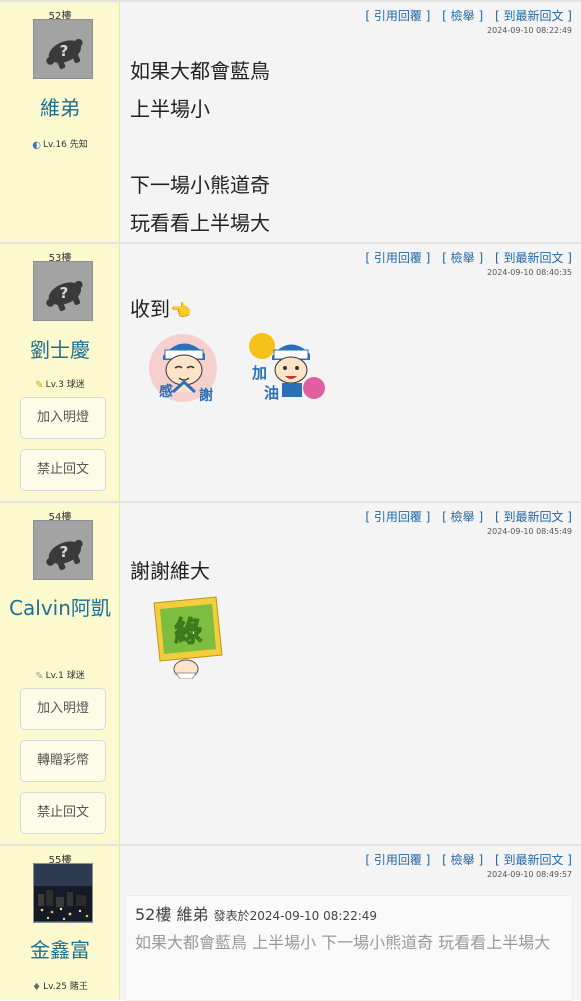 The width and height of the screenshot is (581, 1001). I want to click on city-night-photo, so click(63, 893).